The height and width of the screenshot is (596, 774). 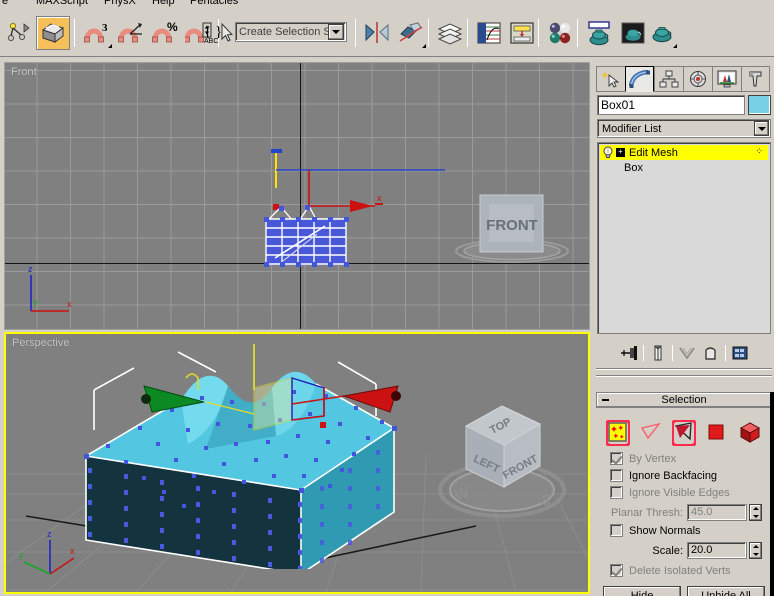 I want to click on remove-modifier-button, so click(x=711, y=353).